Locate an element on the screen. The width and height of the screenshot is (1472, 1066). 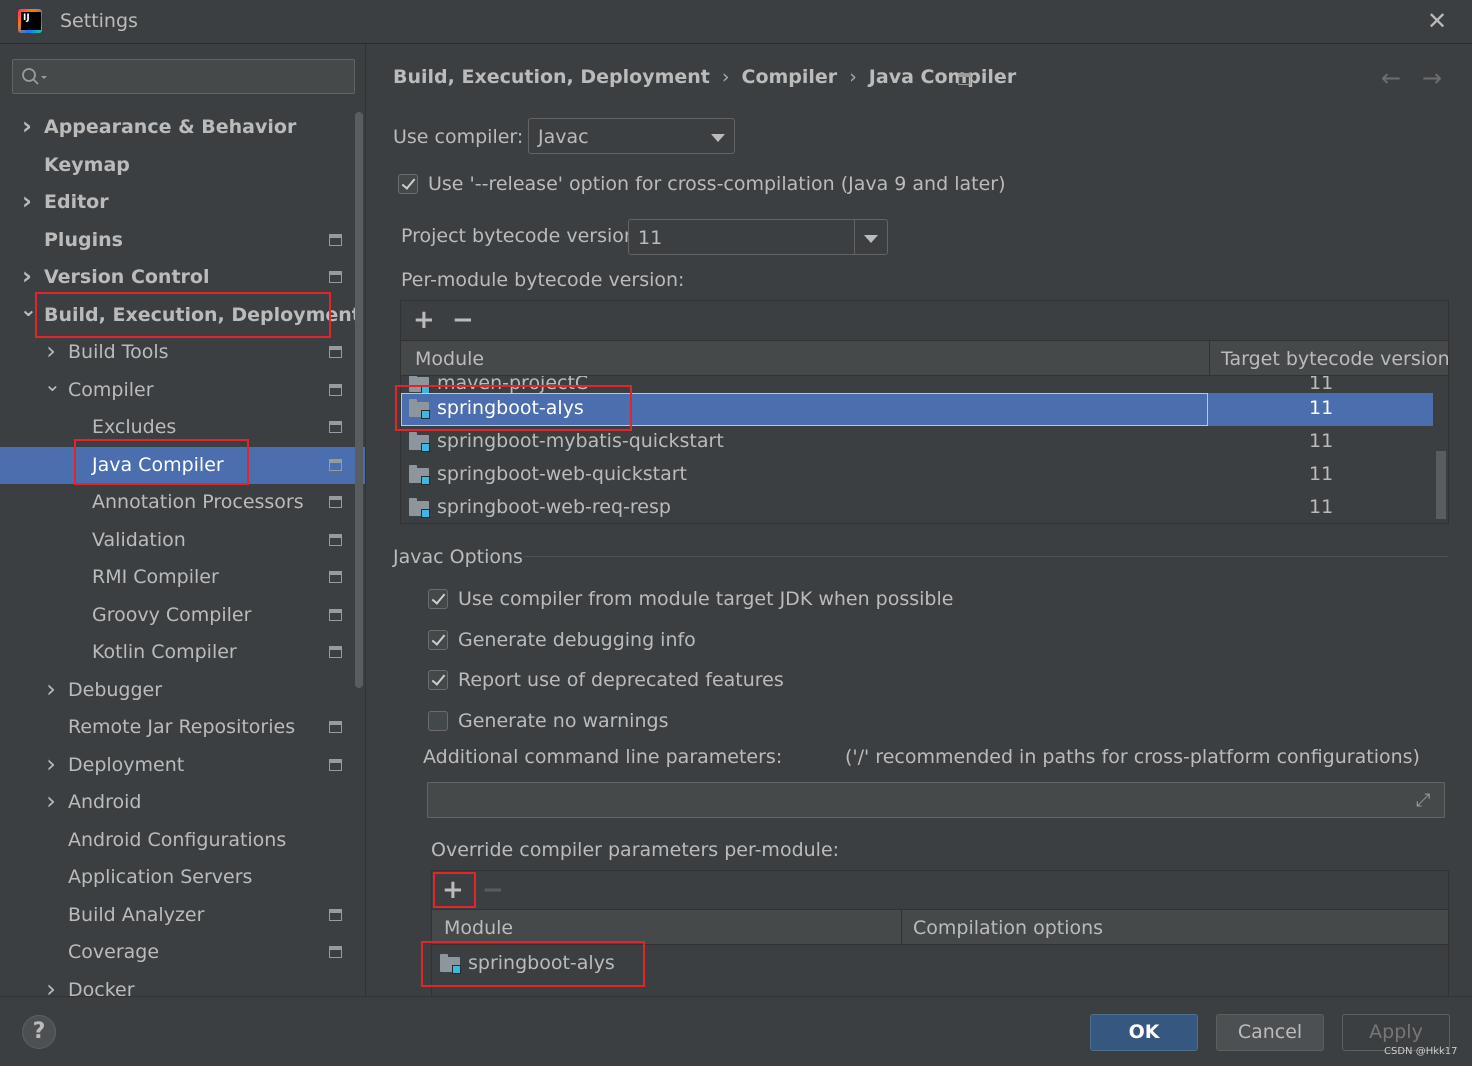
sidebar-scrollbar is located at coordinates (359, 400).